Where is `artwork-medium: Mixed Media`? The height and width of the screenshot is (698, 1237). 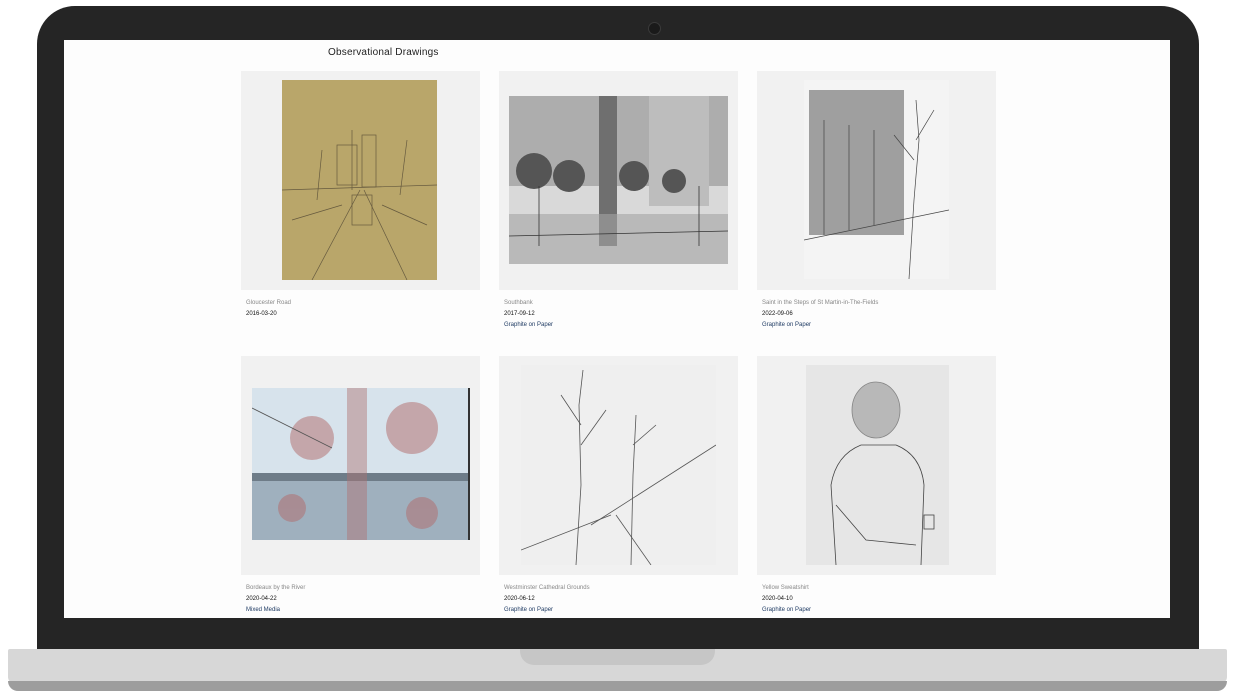
artwork-medium: Mixed Media is located at coordinates (263, 610).